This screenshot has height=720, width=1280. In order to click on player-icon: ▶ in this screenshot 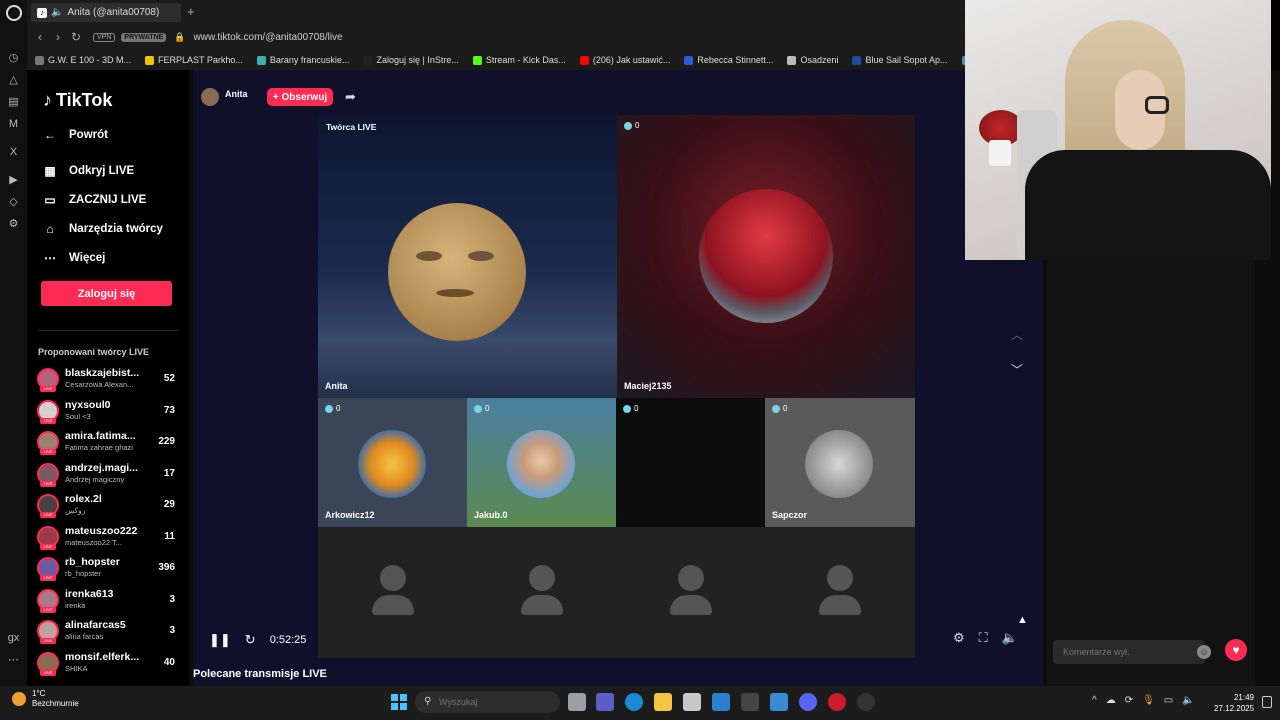, I will do `click(14, 180)`.